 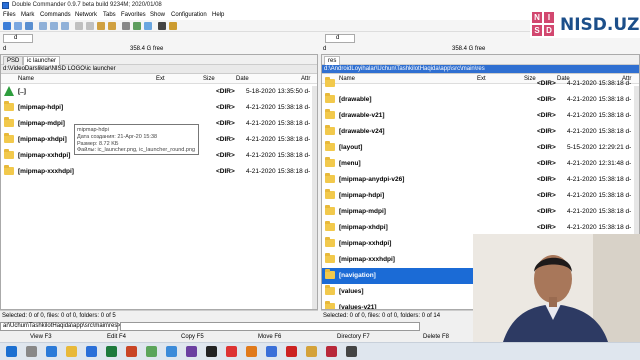 What do you see at coordinates (101, 26) in the screenshot?
I see `pack-icon` at bounding box center [101, 26].